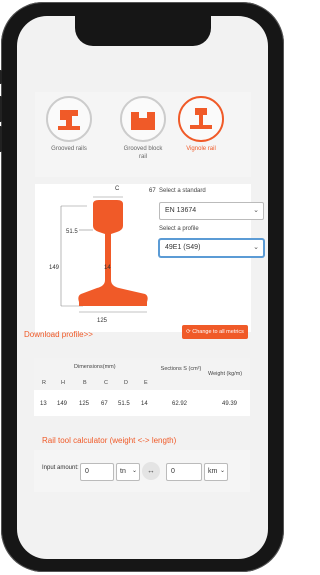 Image resolution: width=320 pixels, height=575 pixels. What do you see at coordinates (126, 383) in the screenshot?
I see `col-d: D` at bounding box center [126, 383].